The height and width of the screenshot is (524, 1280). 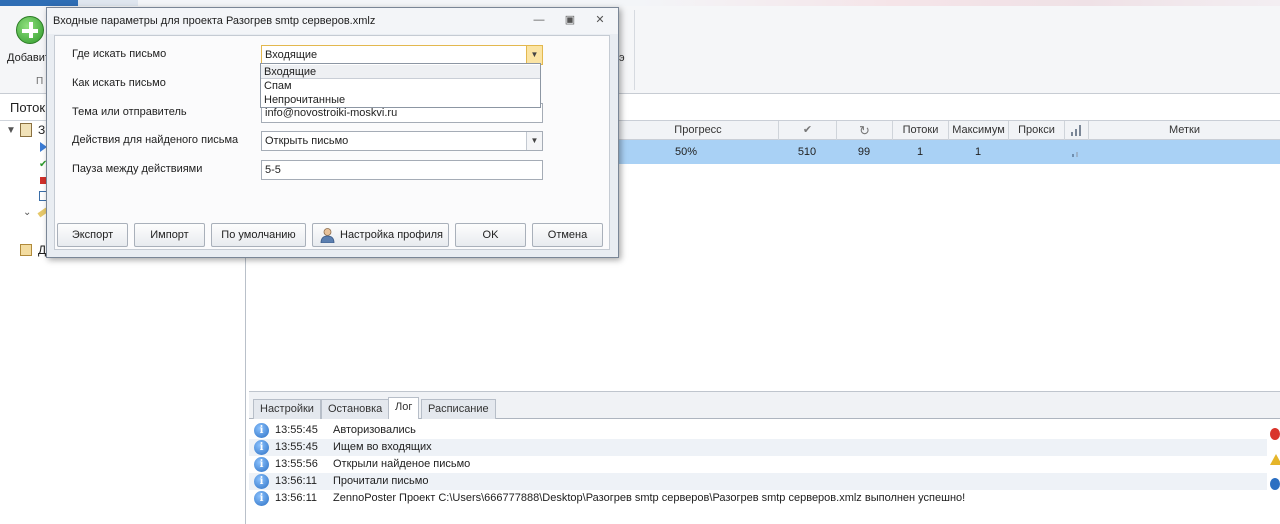 What do you see at coordinates (42, 250) in the screenshot?
I see `tree-item-label: Д` at bounding box center [42, 250].